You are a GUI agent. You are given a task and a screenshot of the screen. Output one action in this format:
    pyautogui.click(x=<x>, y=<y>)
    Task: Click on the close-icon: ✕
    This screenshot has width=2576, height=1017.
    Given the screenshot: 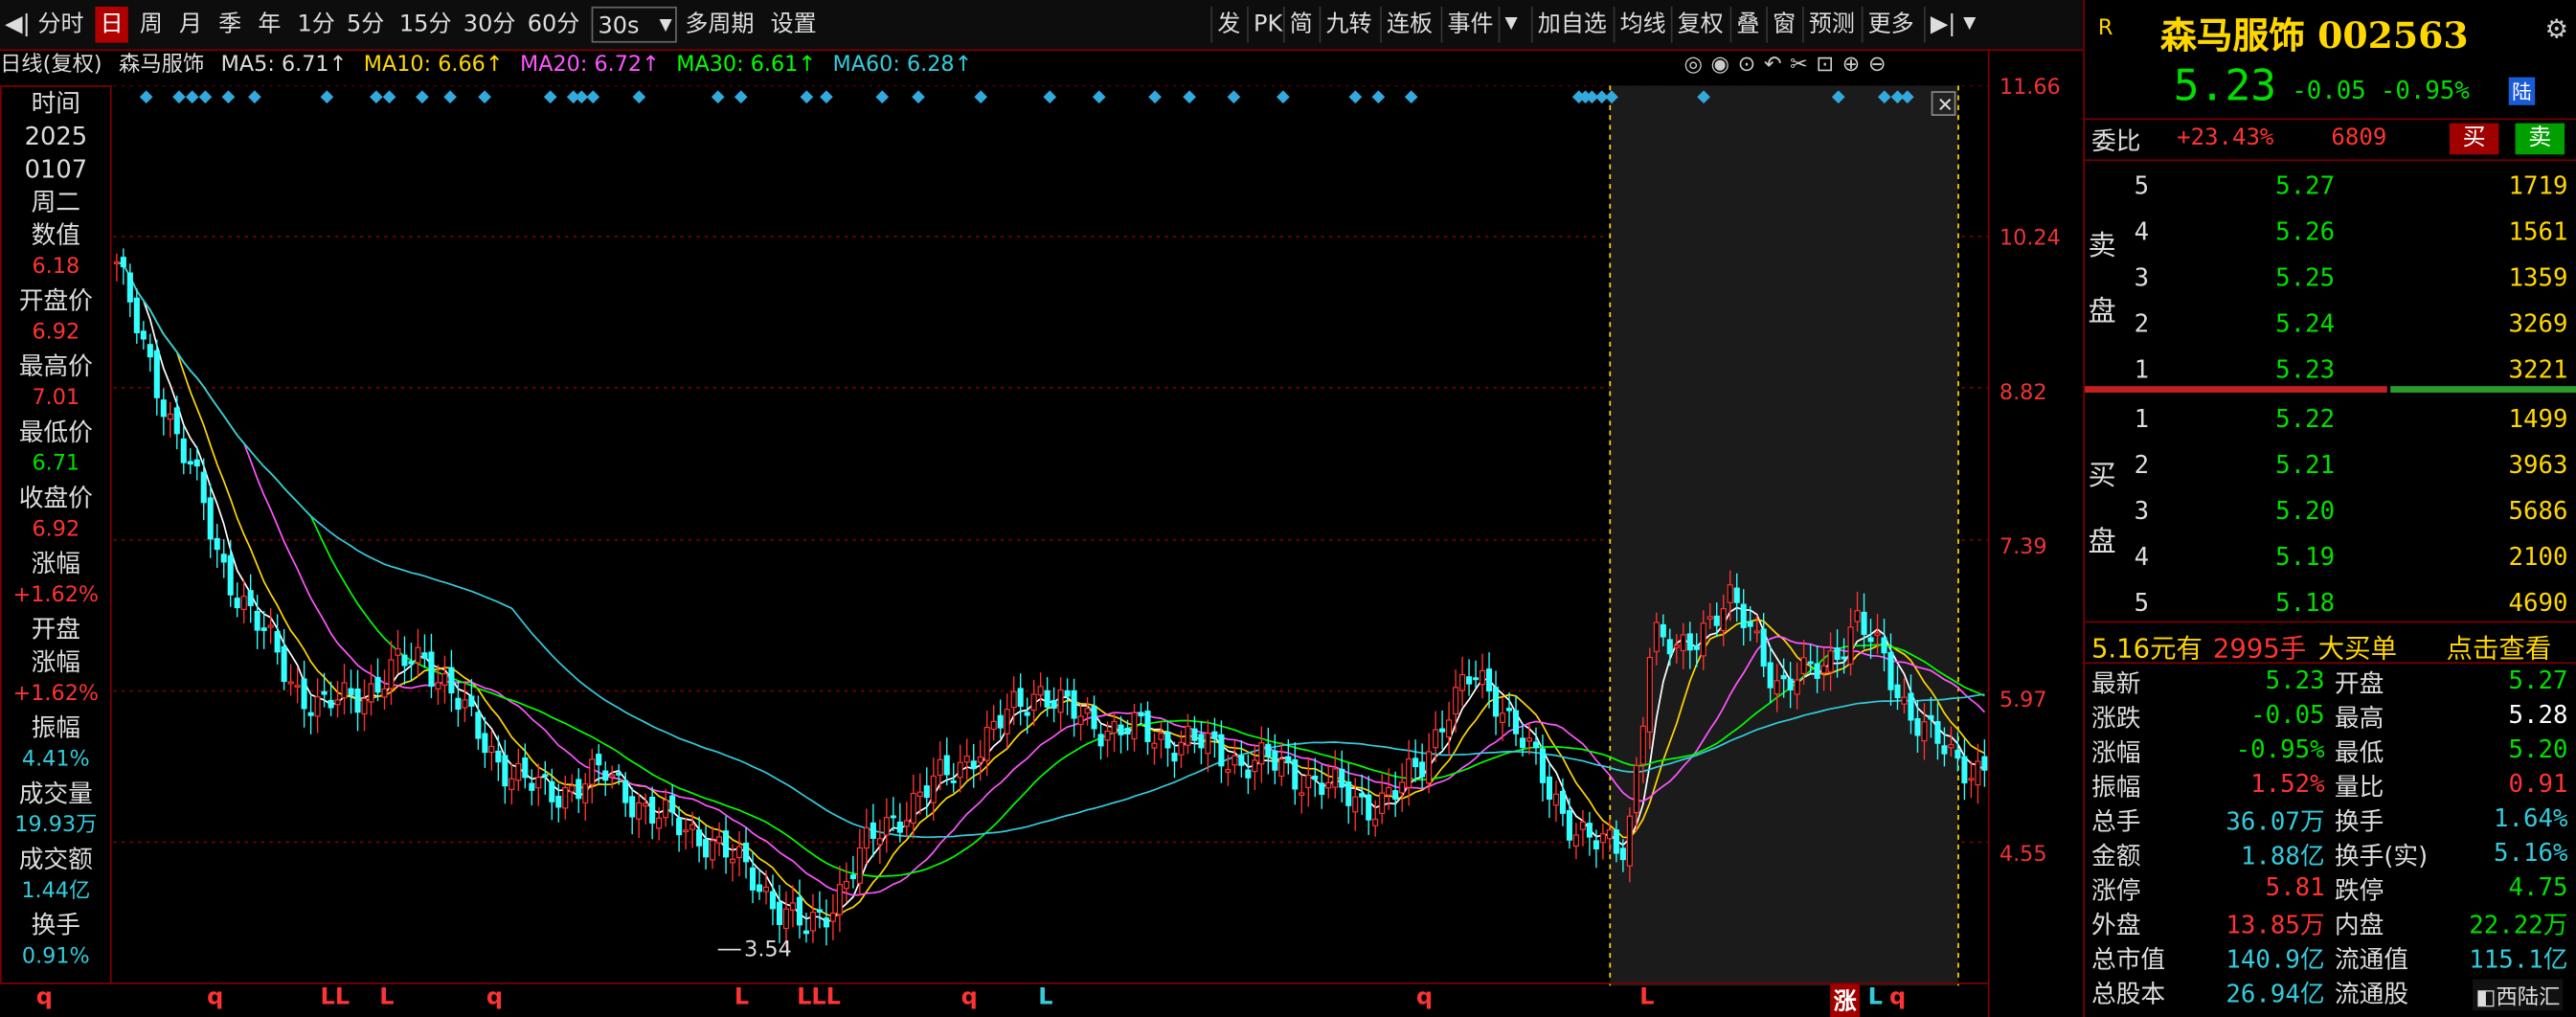 What is the action you would take?
    pyautogui.click(x=1945, y=106)
    